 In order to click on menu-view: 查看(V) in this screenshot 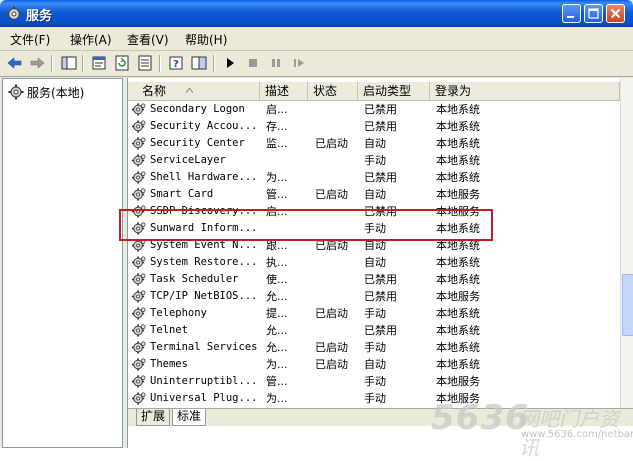, I will do `click(148, 39)`.